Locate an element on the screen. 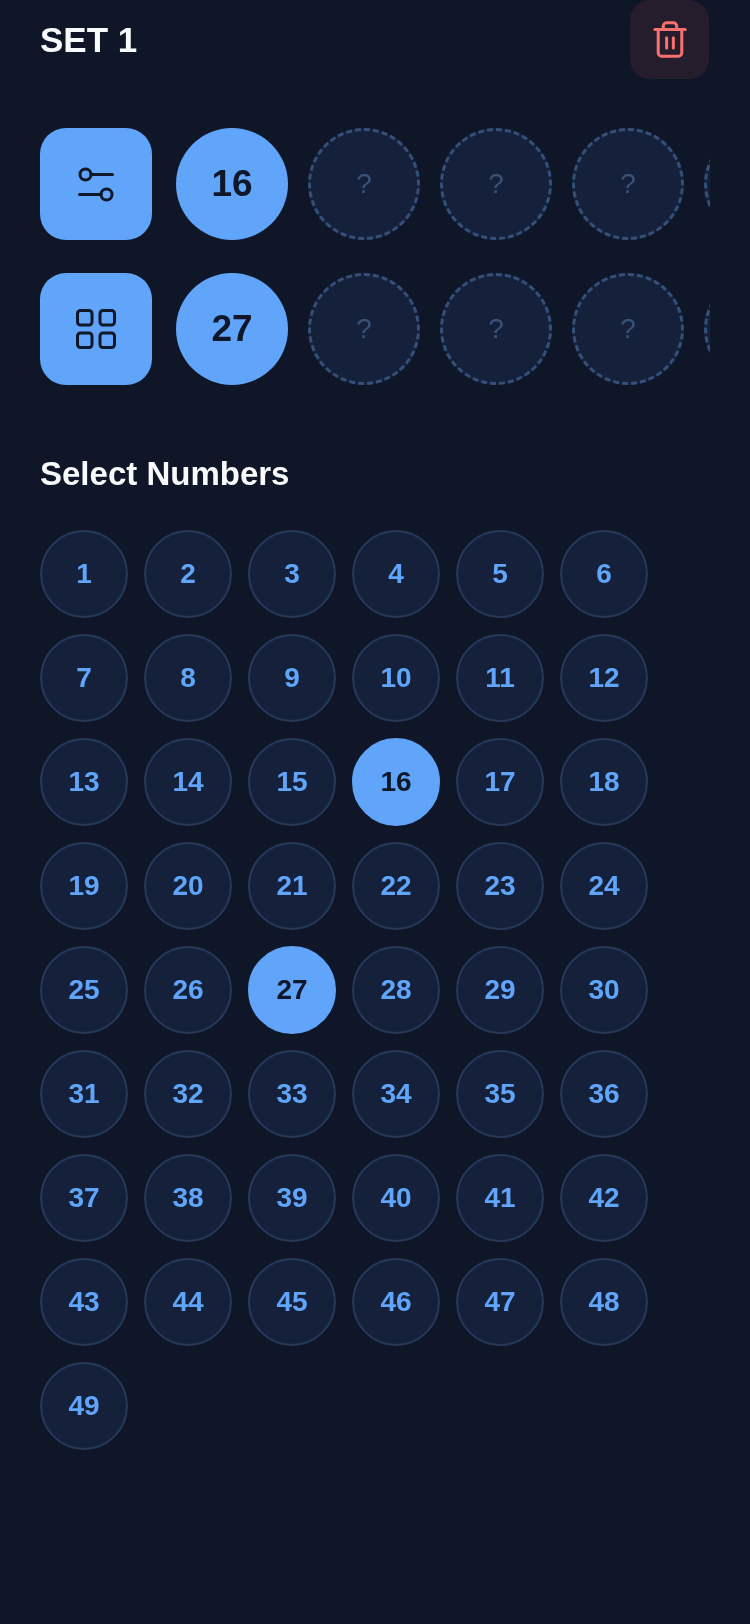  number-button: 34 is located at coordinates (396, 1094).